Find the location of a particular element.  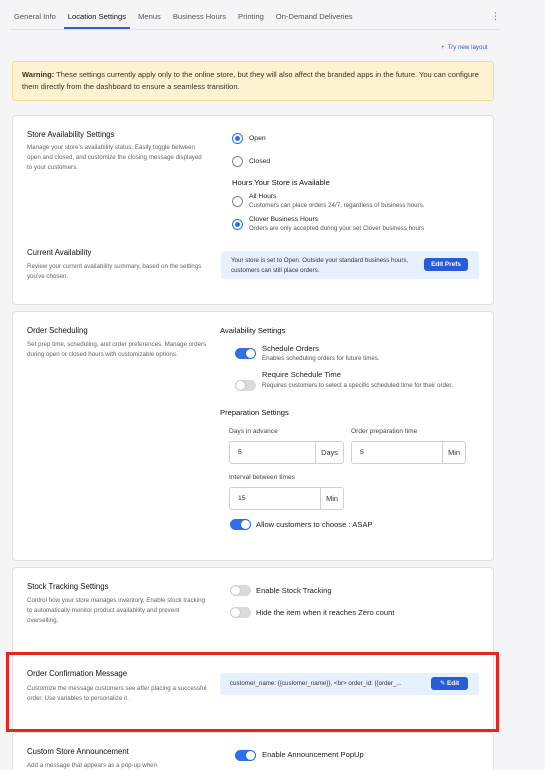

preparation-settings-heading: Preparation Settings is located at coordinates (254, 412).